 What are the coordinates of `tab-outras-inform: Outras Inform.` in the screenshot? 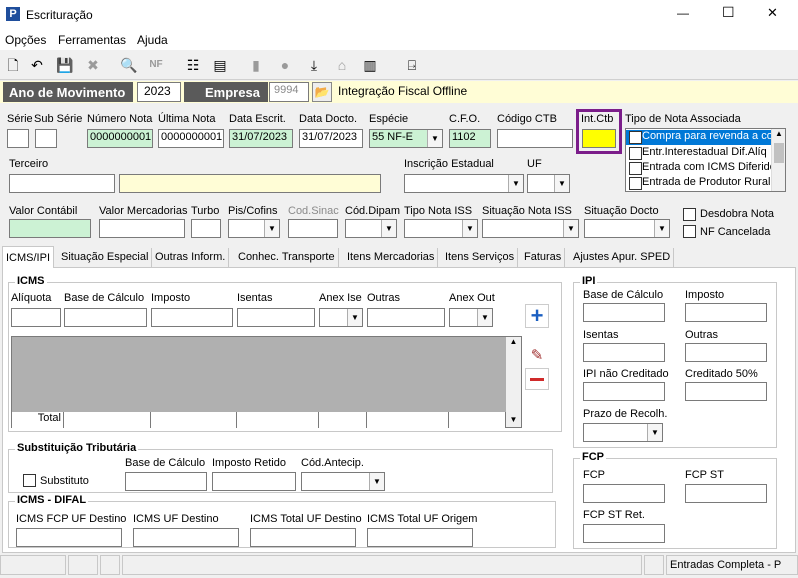 It's located at (191, 258).